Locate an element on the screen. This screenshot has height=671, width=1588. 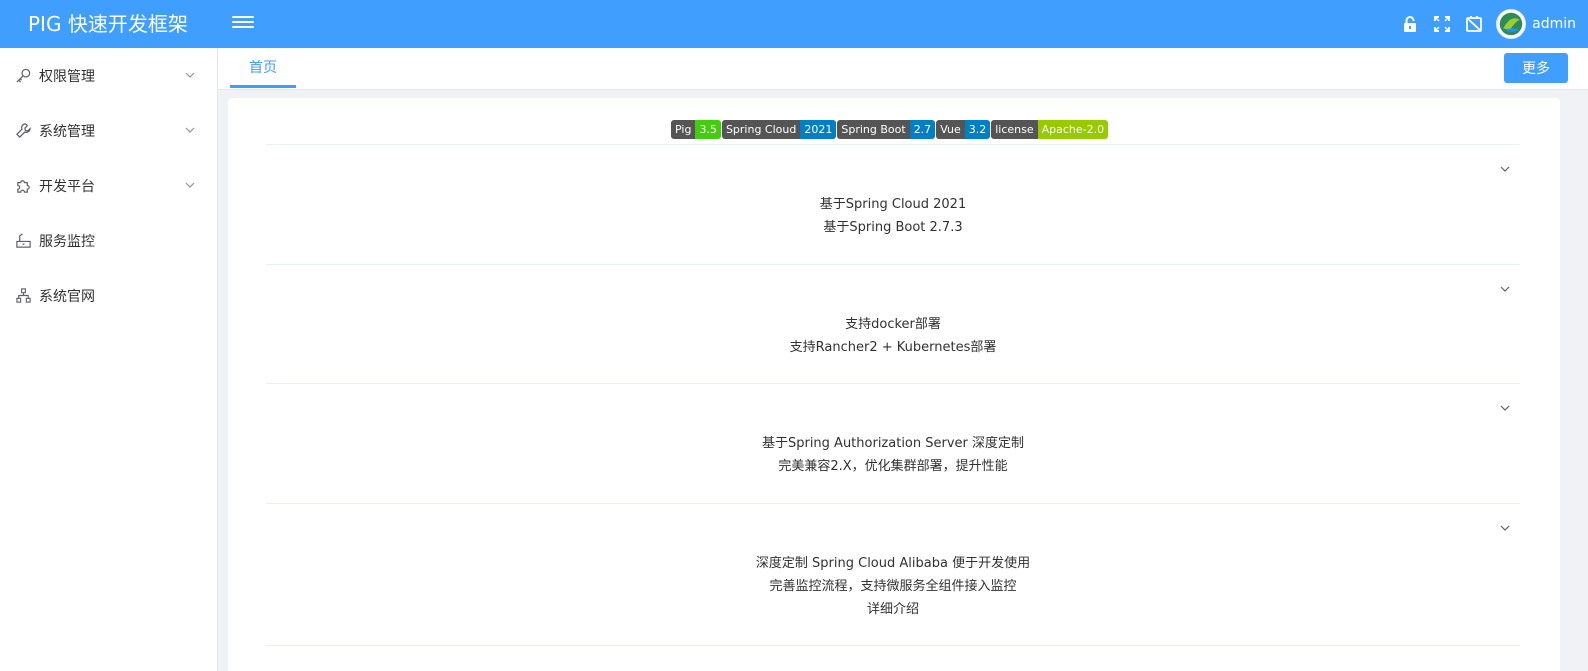
lock-icon is located at coordinates (1410, 24).